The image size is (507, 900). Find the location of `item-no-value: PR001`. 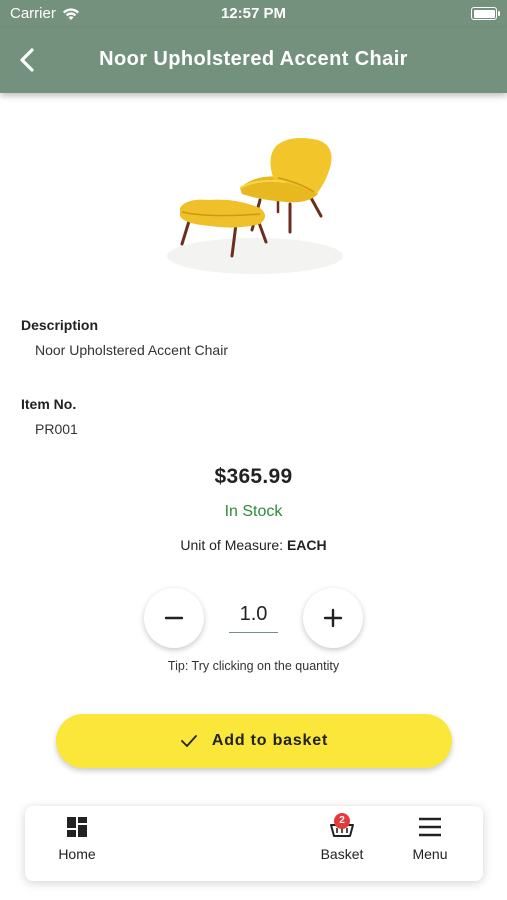

item-no-value: PR001 is located at coordinates (56, 429).